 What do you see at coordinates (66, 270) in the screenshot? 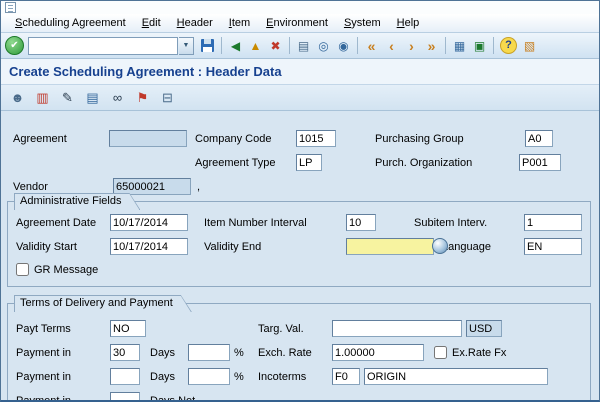
I see `gr-message-label: GR Message` at bounding box center [66, 270].